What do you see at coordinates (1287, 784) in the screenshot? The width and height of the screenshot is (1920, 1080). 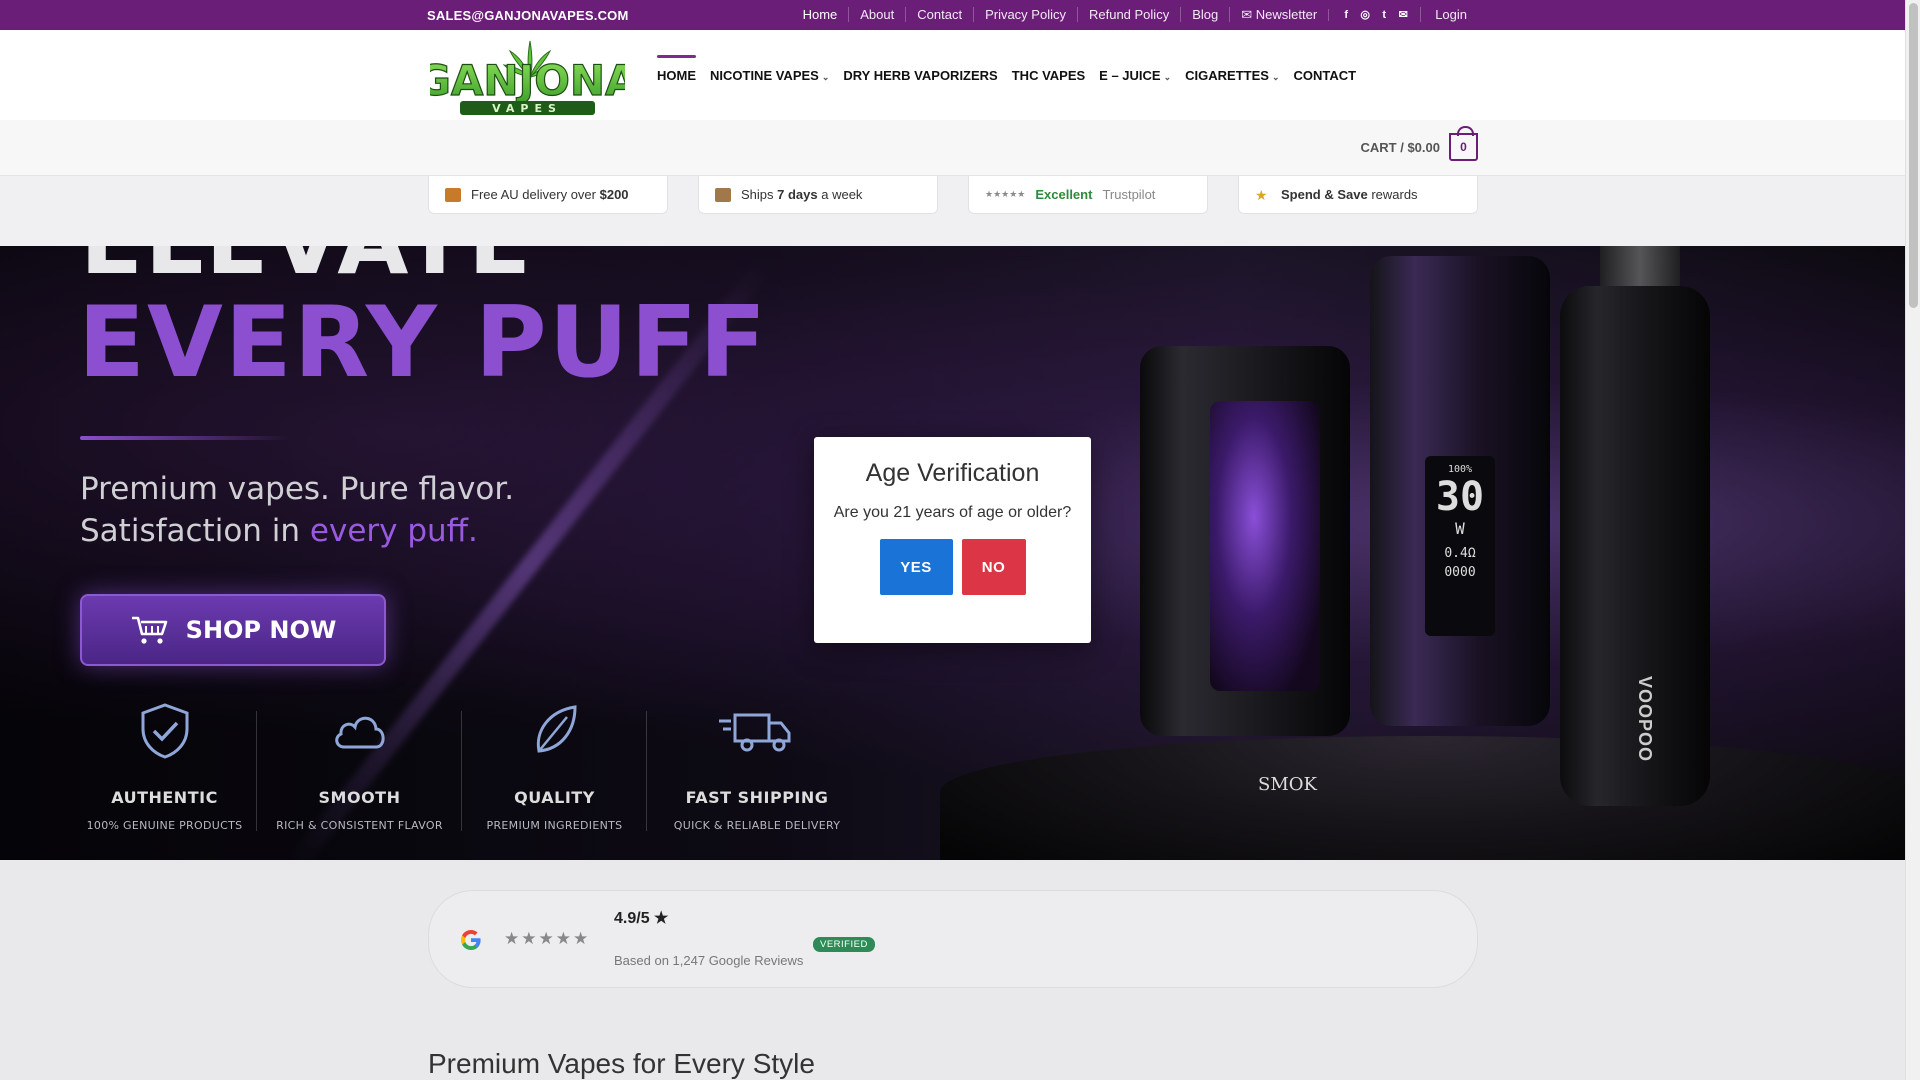 I see `device-brand-smok: SMOK` at bounding box center [1287, 784].